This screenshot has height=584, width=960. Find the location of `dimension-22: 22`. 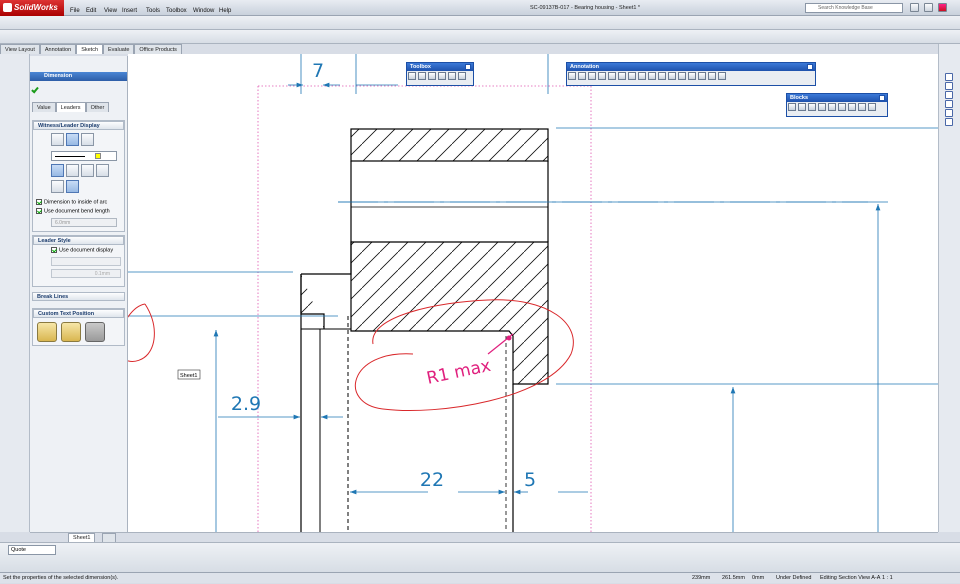

dimension-22: 22 is located at coordinates (432, 480).